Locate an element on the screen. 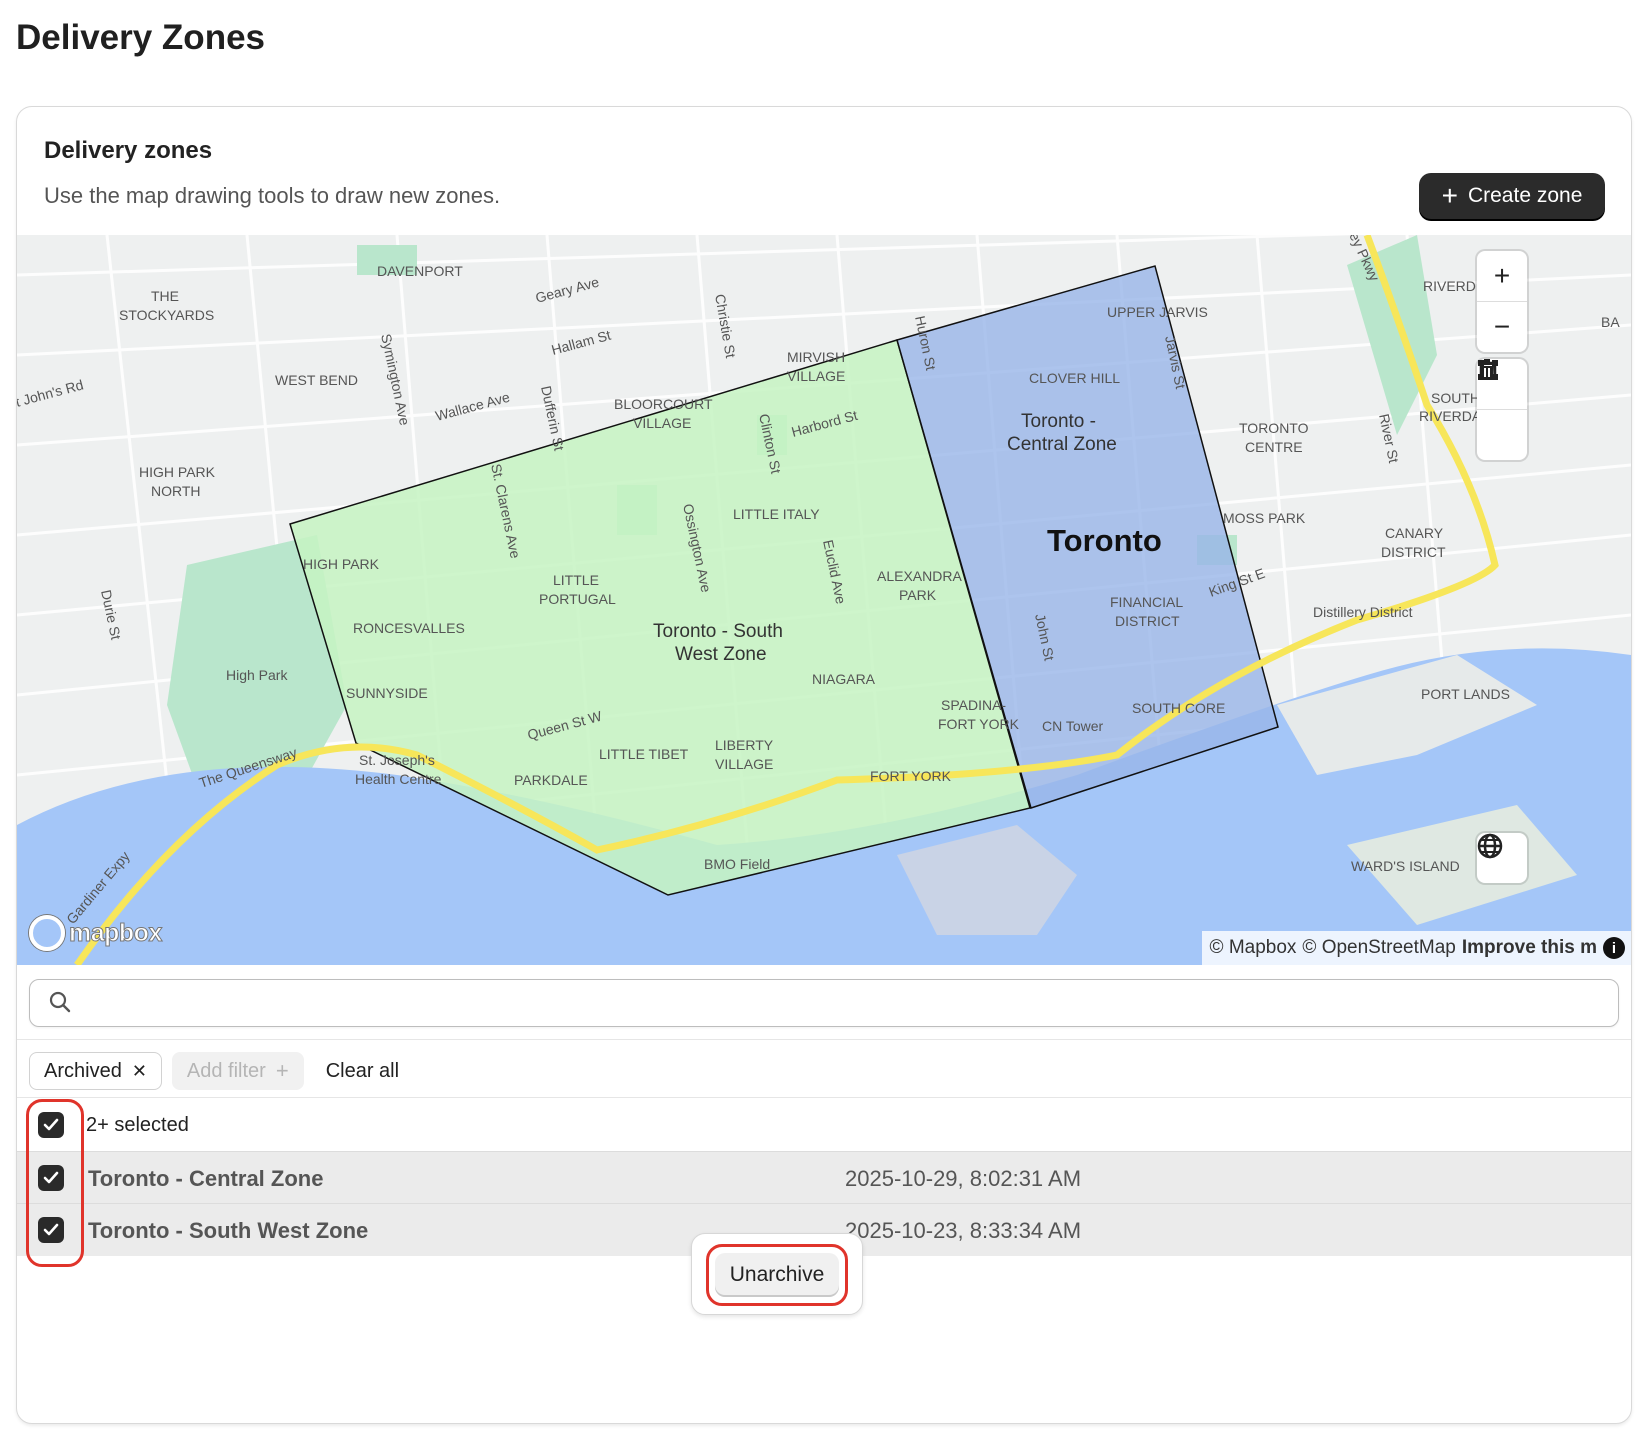 The image size is (1648, 1444). map-label-upperjarvis: UPPER JARVIS is located at coordinates (1157, 312).